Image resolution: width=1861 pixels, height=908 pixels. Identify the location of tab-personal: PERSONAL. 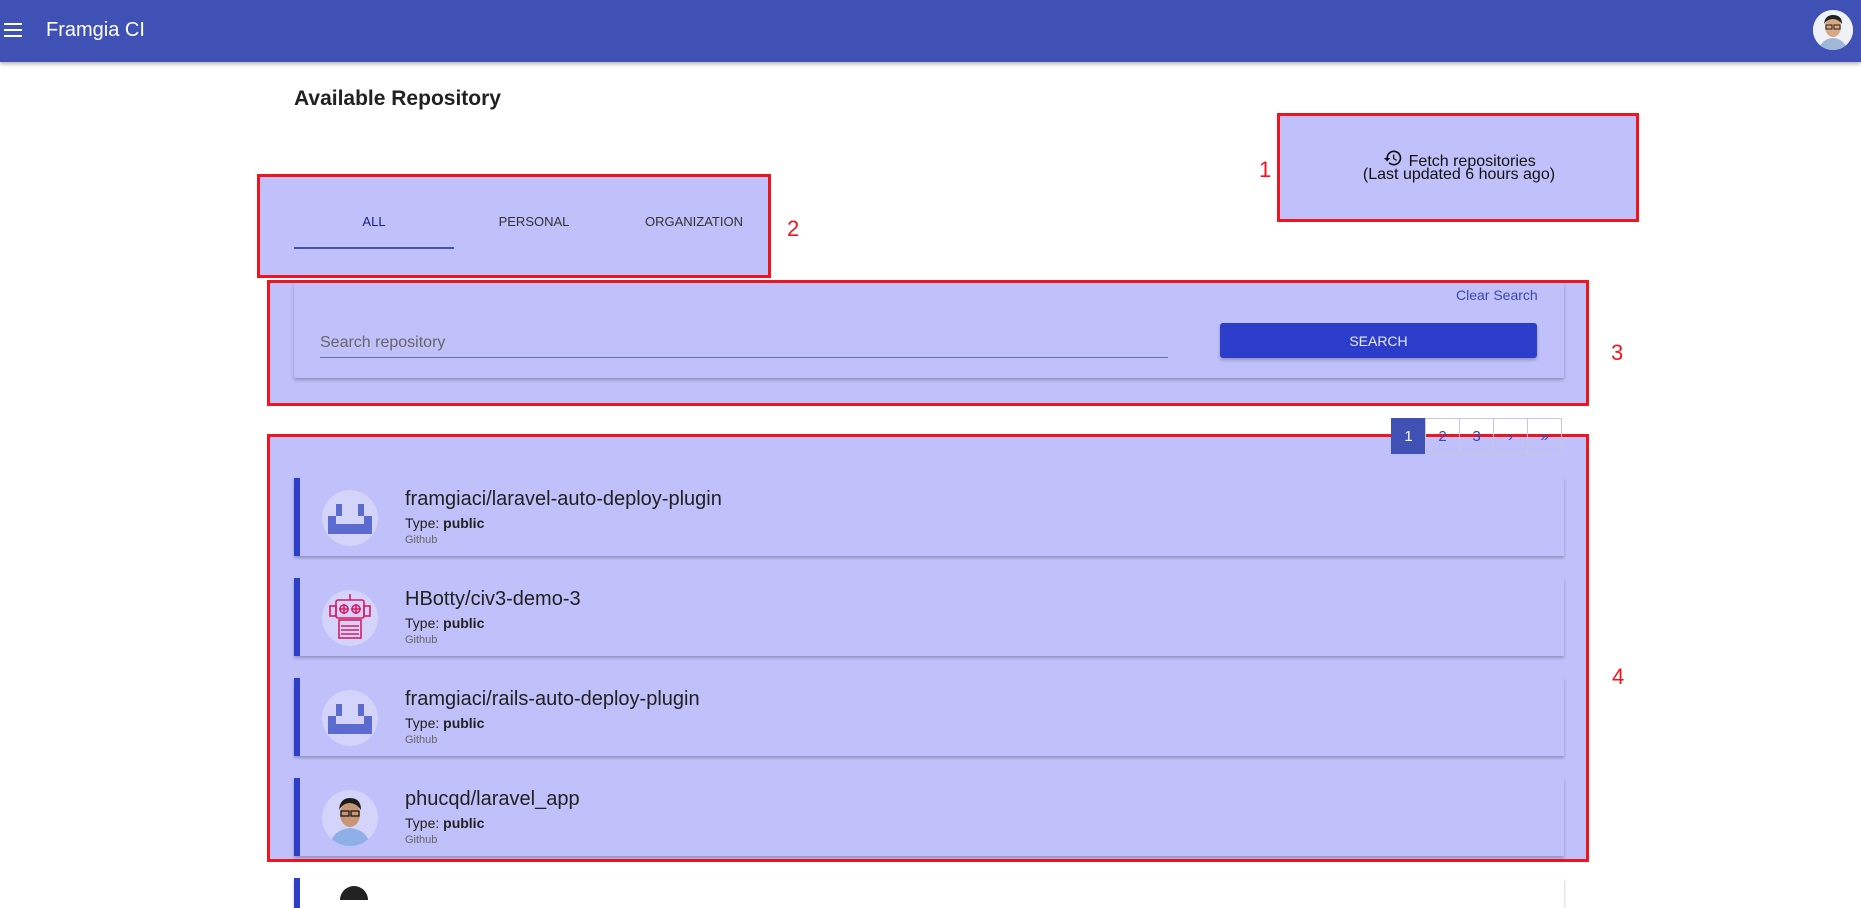
(534, 221).